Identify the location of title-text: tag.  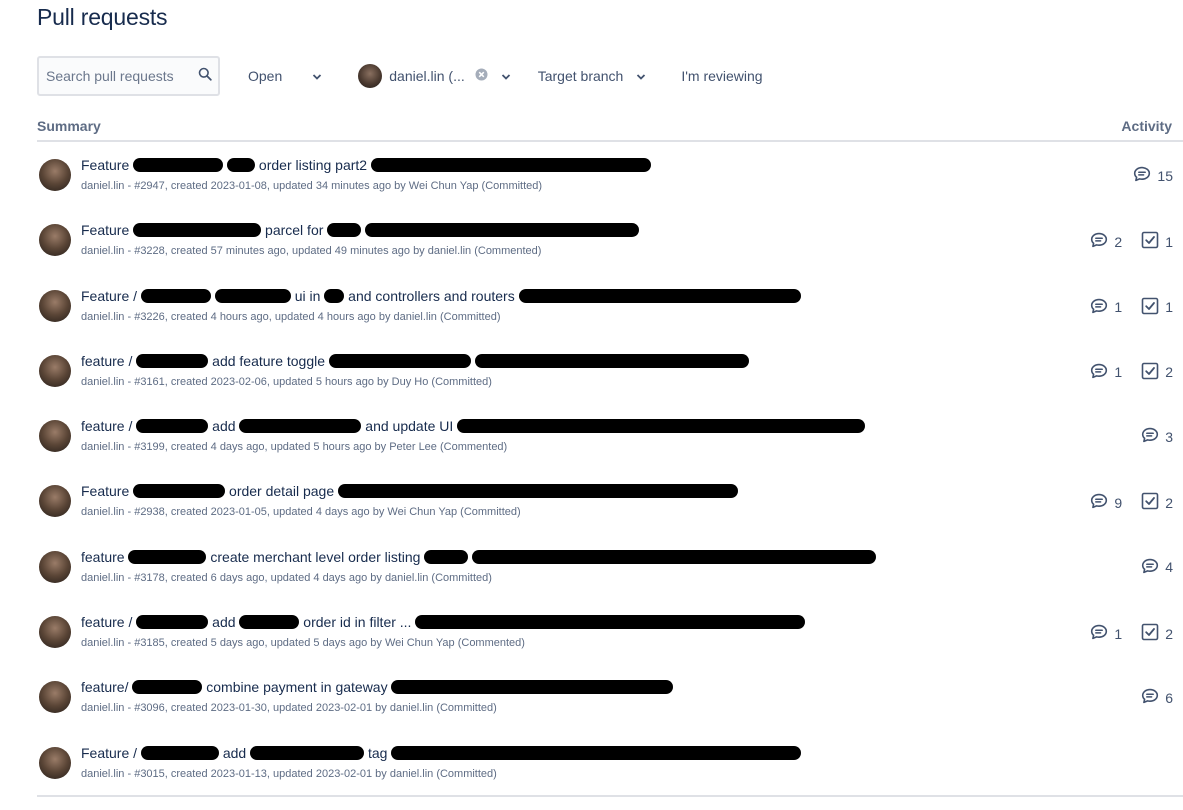
(377, 752).